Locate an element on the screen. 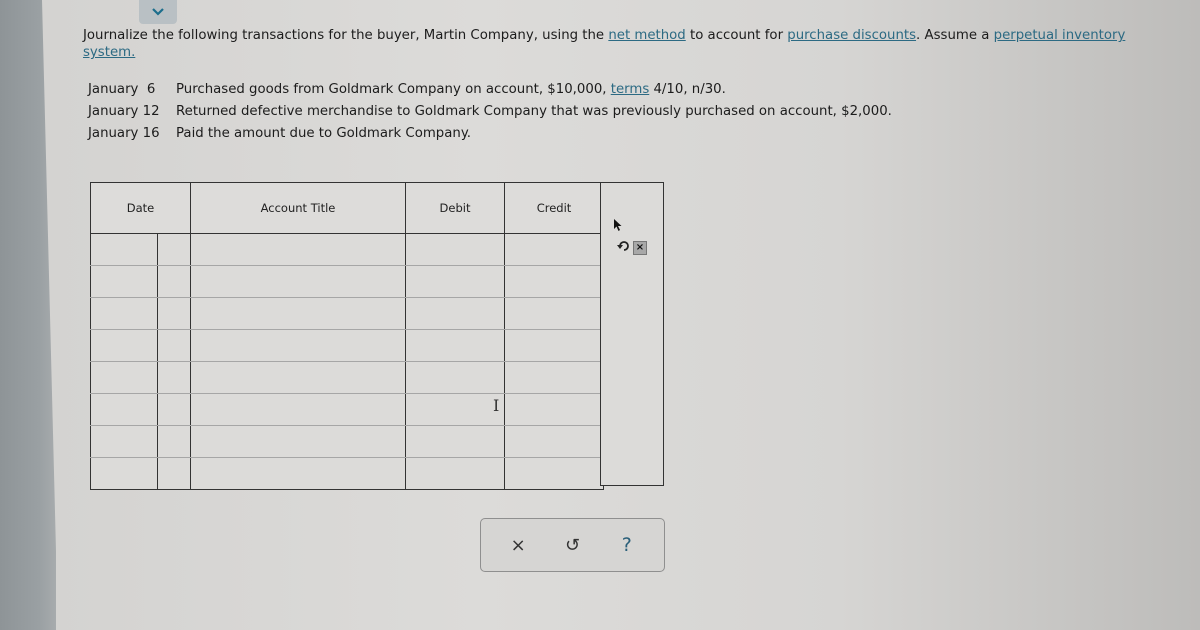 This screenshot has height=630, width=1200. reset-button: ↺ is located at coordinates (572, 545).